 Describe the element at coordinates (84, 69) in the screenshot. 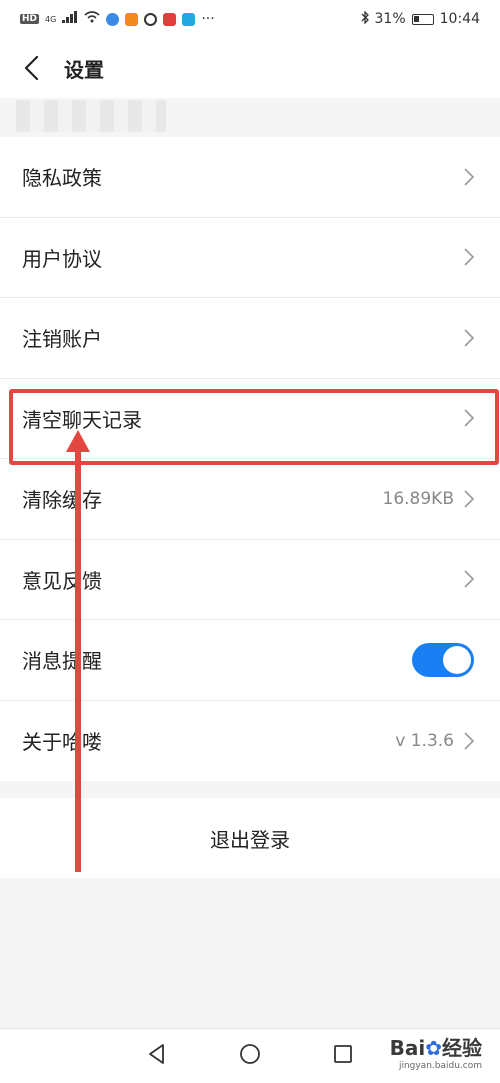

I see `page-title: 设置` at that location.